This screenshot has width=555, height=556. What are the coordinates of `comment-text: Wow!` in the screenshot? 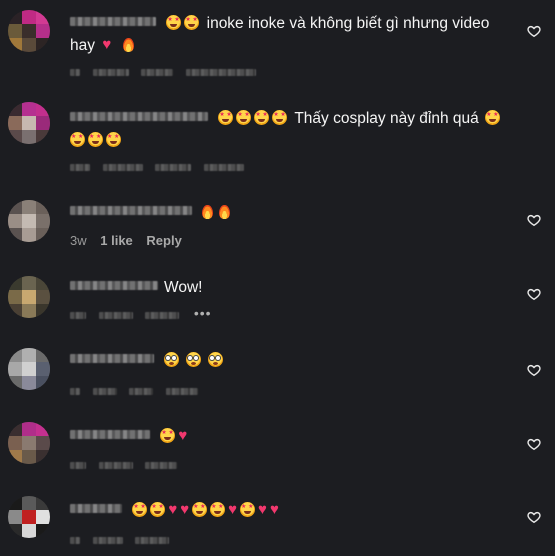 It's located at (183, 287).